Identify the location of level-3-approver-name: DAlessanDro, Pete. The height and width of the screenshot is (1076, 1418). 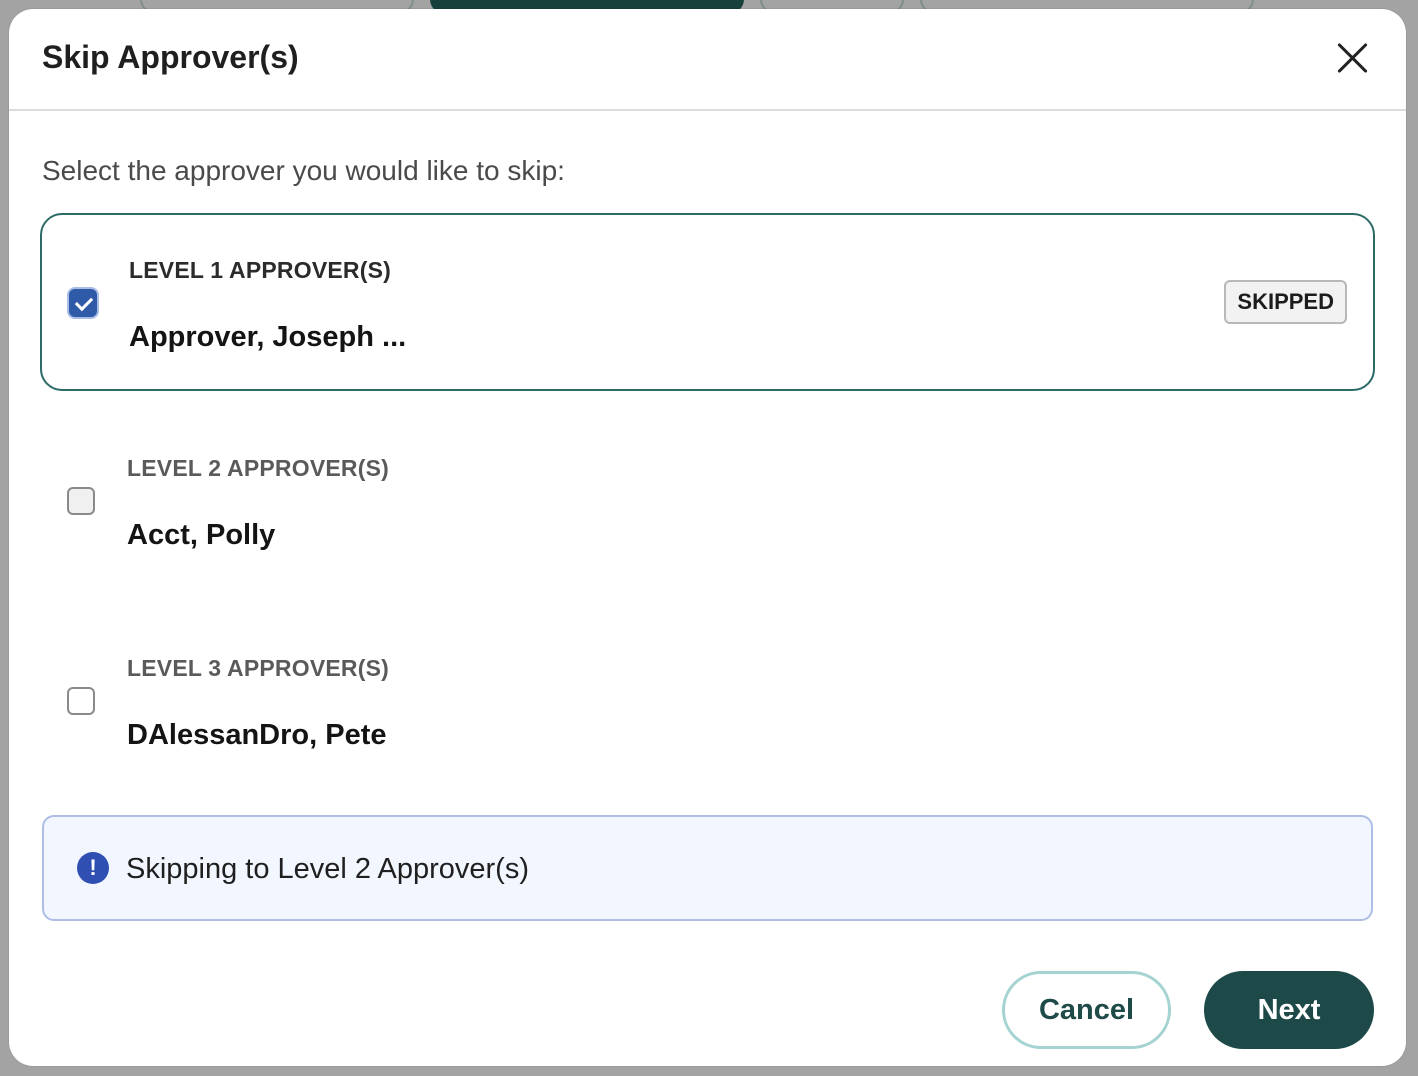
(257, 735).